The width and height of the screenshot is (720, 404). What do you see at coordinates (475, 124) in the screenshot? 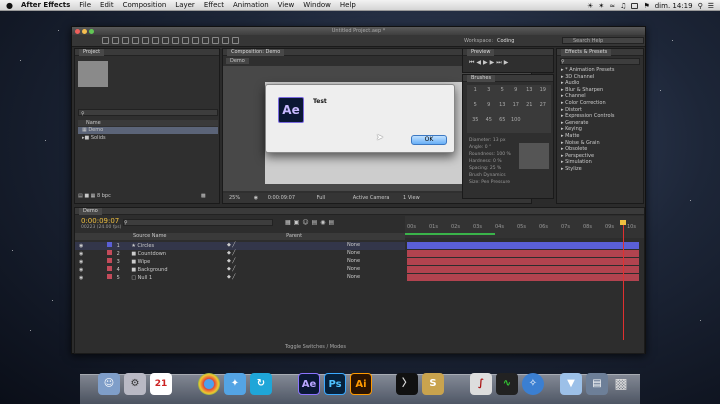
I see `brush-tip: 35` at bounding box center [475, 124].